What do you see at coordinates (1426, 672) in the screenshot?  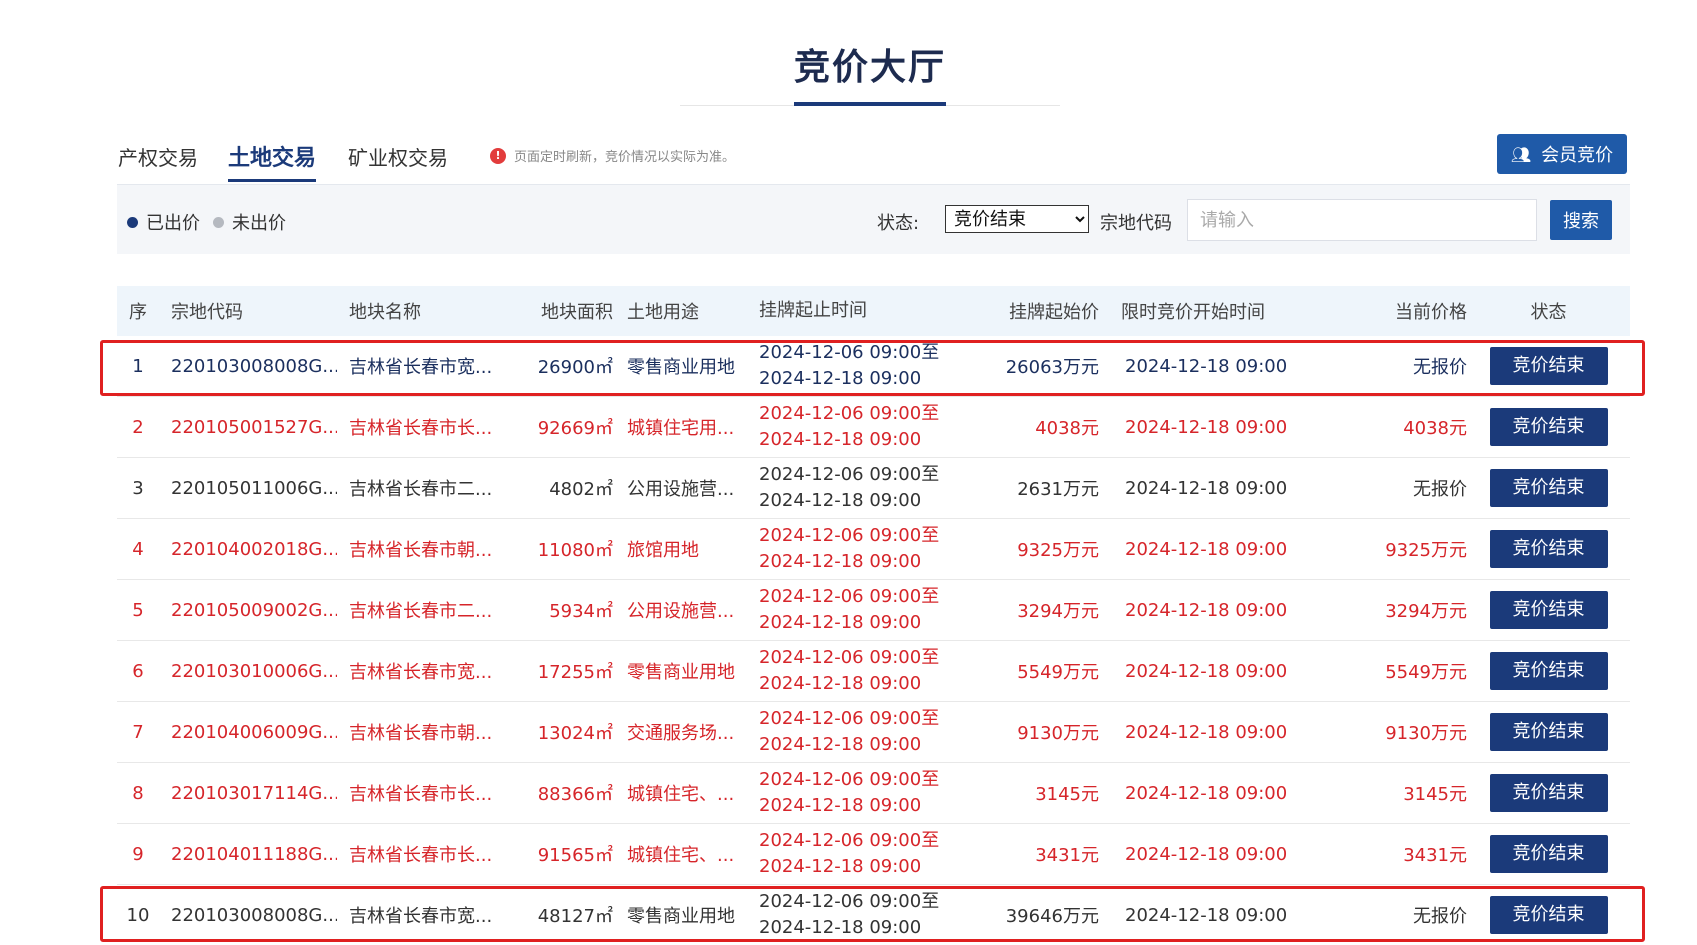 I see `row-current-price: 5549万元` at bounding box center [1426, 672].